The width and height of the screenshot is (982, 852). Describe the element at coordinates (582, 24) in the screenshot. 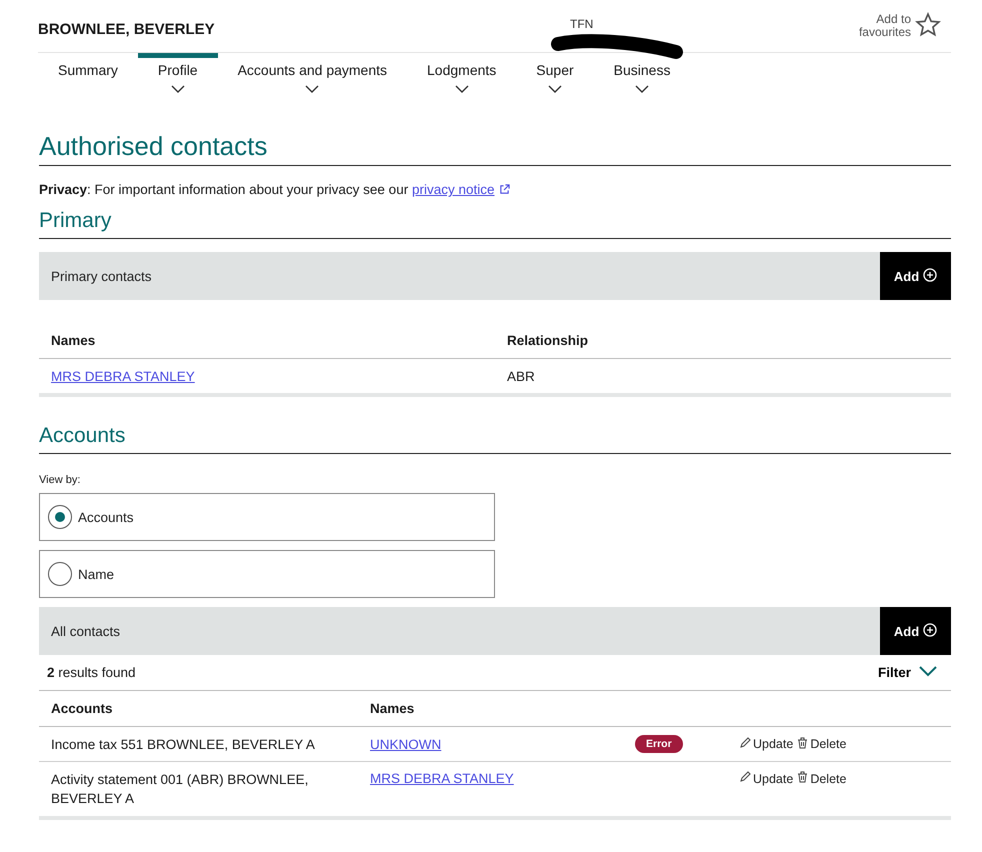

I see `tfn-label: TFN` at that location.